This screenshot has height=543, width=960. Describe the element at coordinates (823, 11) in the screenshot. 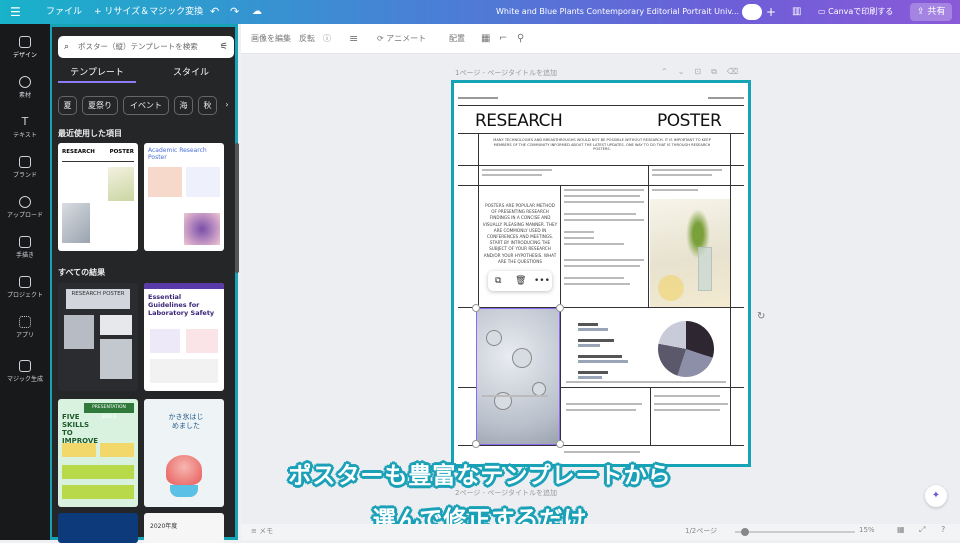

I see `print-icon: ▭` at that location.